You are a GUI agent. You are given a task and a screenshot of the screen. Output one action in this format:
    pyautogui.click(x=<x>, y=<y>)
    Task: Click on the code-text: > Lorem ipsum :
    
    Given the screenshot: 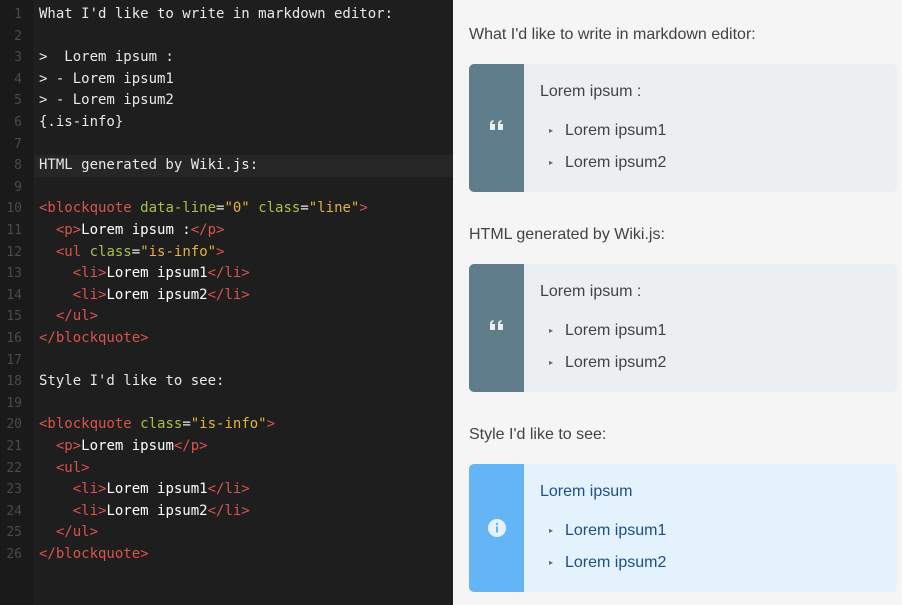 What is the action you would take?
    pyautogui.click(x=106, y=57)
    